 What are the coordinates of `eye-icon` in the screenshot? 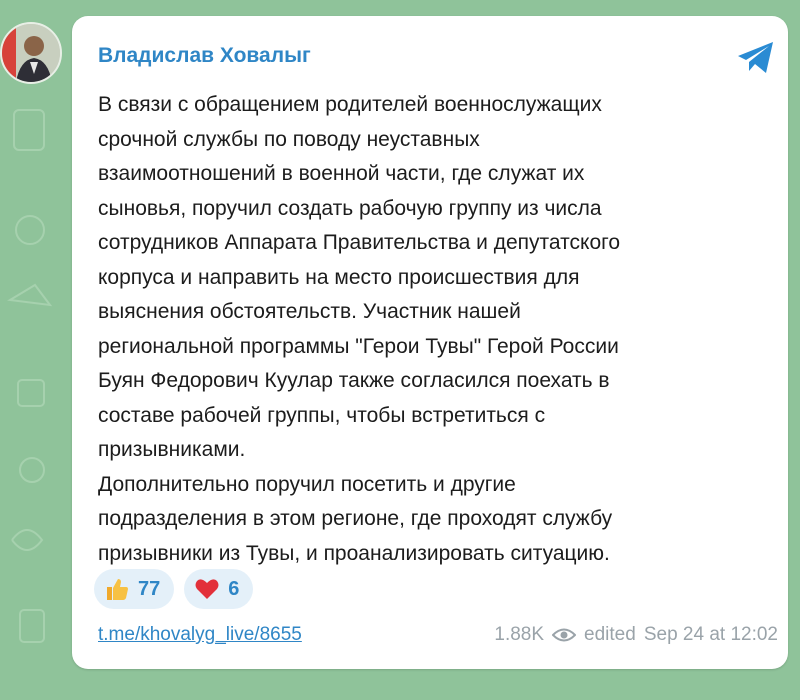 It's located at (564, 635).